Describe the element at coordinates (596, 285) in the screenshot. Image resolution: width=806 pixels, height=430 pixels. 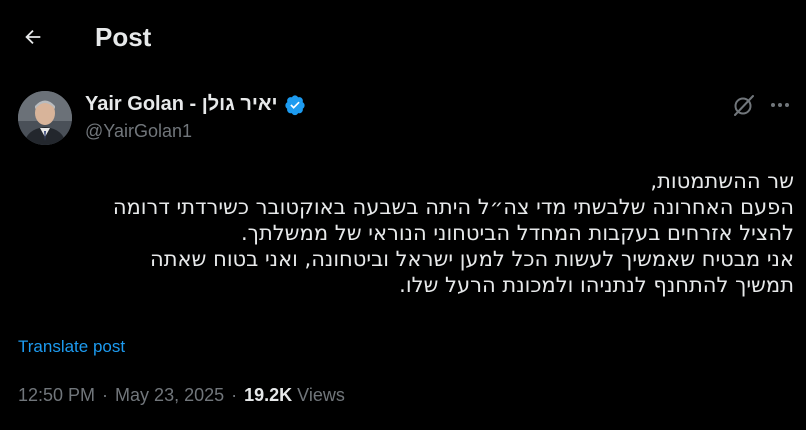
I see `post-line: תמשיך להתחנף לנתניהו ולמכונת הרעל שלו.` at that location.